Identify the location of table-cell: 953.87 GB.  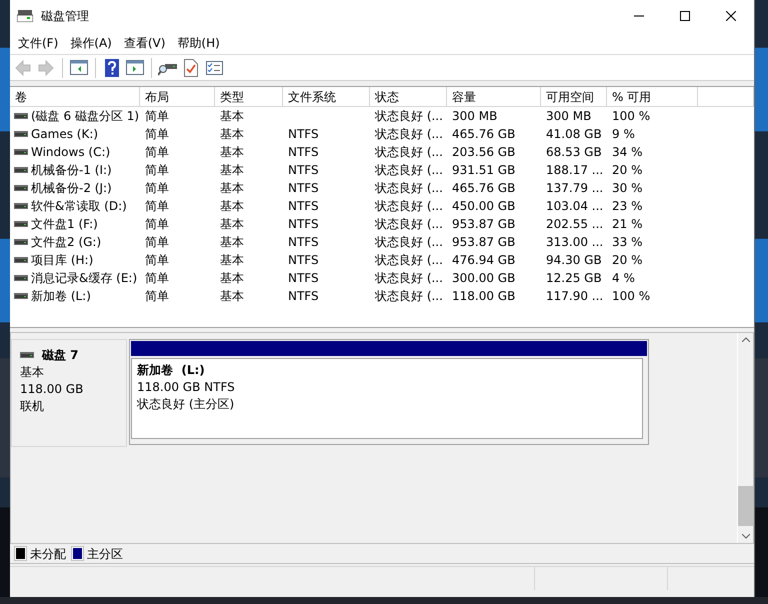
(484, 242).